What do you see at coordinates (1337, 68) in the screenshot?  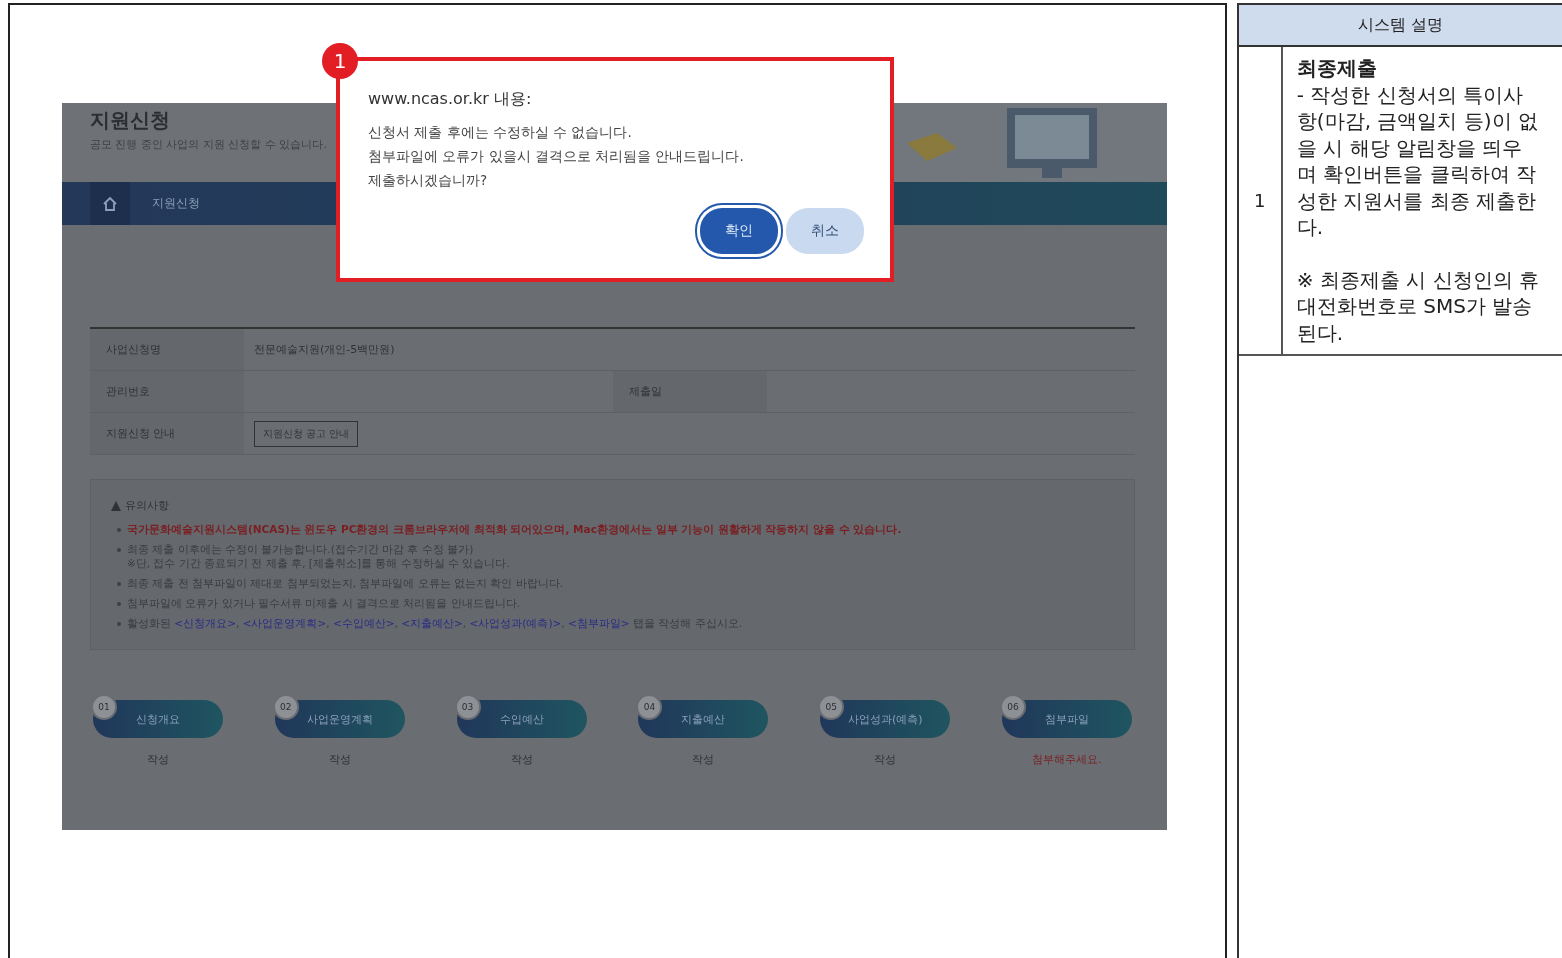 I see `description-title: 최종제출` at bounding box center [1337, 68].